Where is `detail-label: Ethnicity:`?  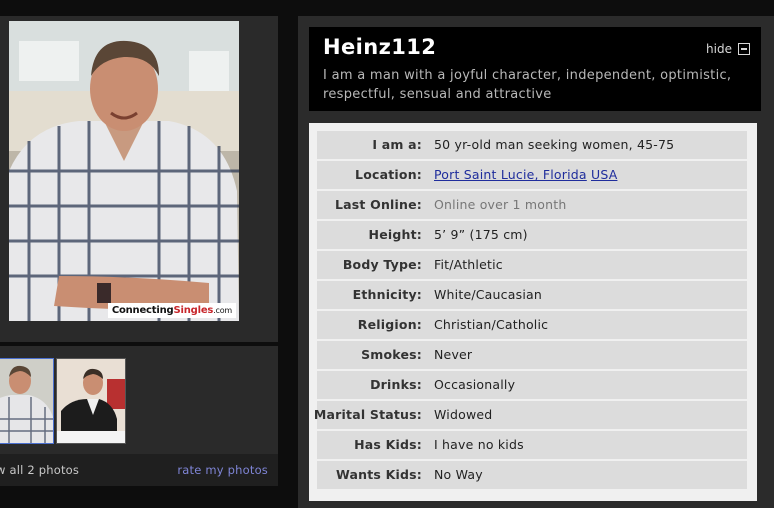
detail-label: Ethnicity: is located at coordinates (387, 294).